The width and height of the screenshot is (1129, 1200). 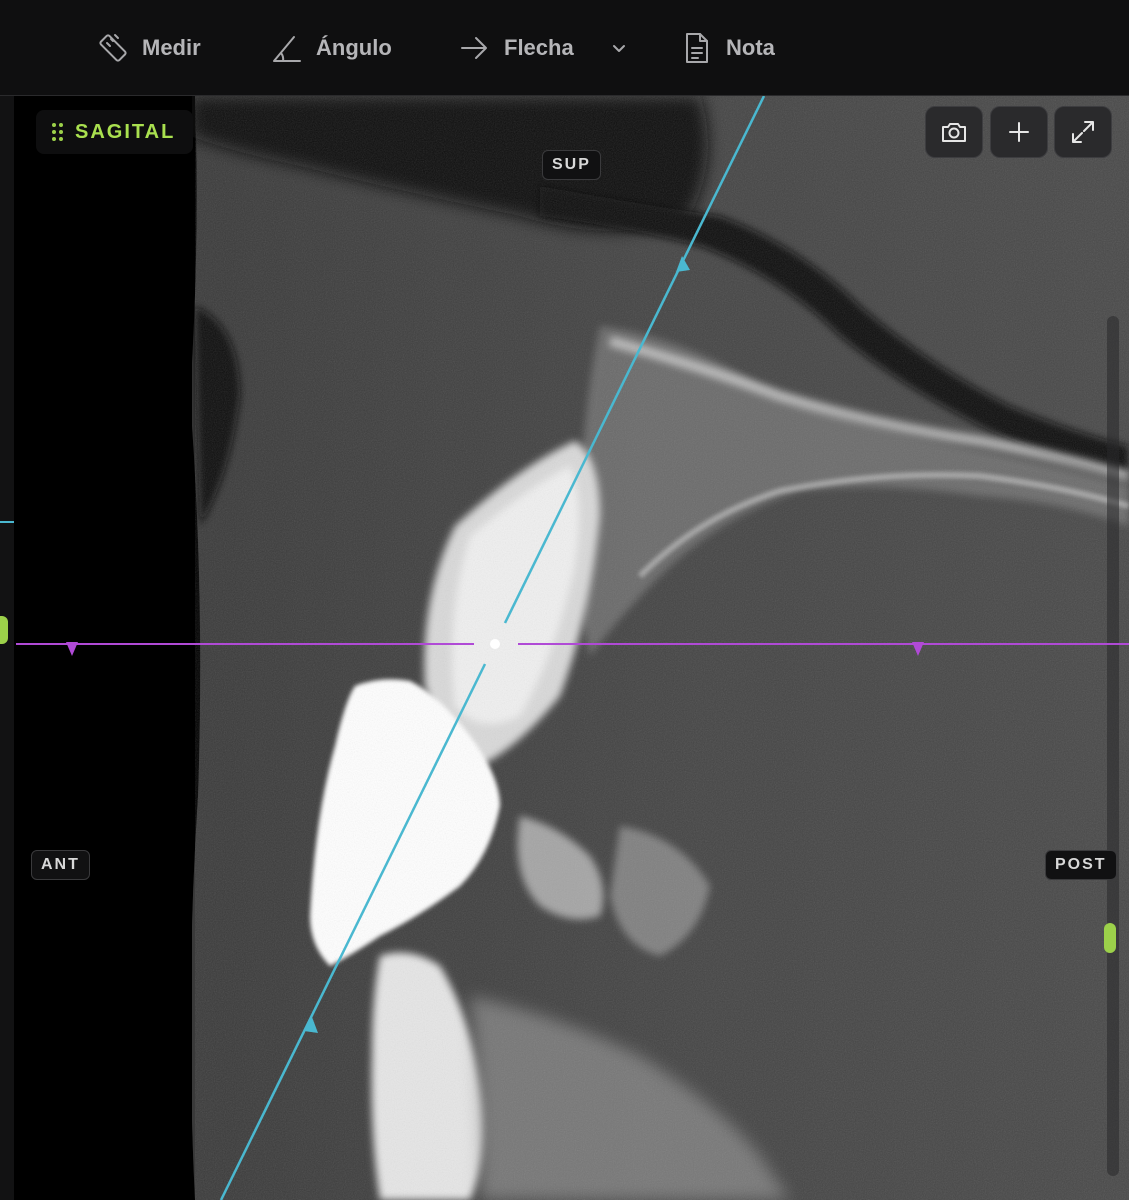 I want to click on orientation-superior: SUP, so click(x=571, y=165).